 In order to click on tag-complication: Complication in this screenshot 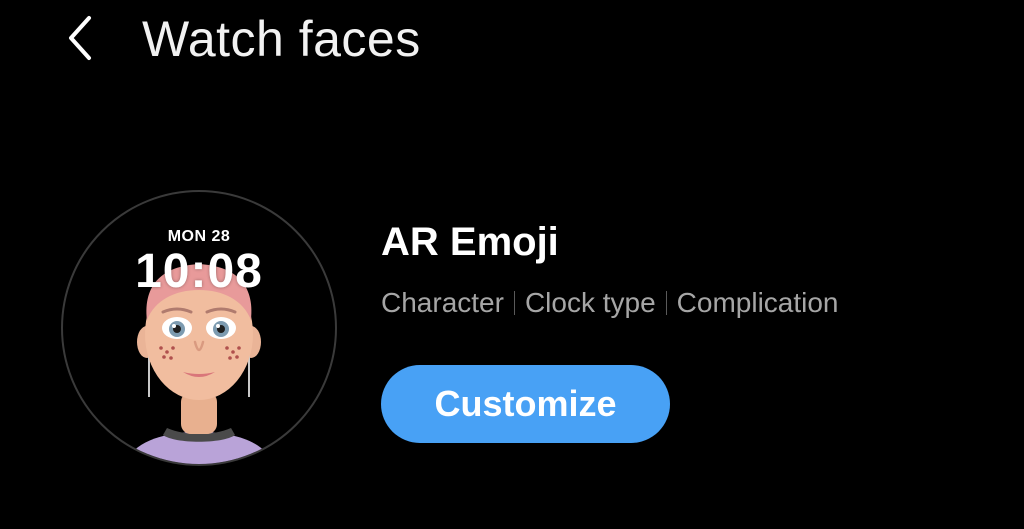, I will do `click(757, 302)`.